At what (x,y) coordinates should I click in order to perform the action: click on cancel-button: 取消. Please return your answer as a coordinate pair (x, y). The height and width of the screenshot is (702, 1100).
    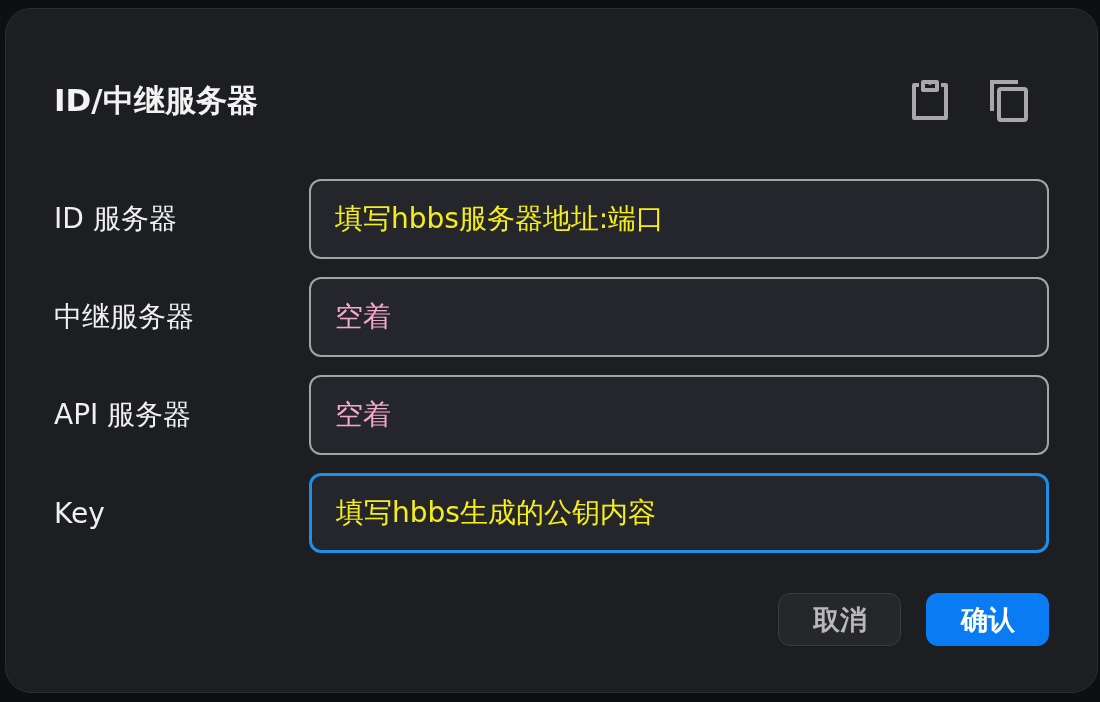
    Looking at the image, I should click on (839, 619).